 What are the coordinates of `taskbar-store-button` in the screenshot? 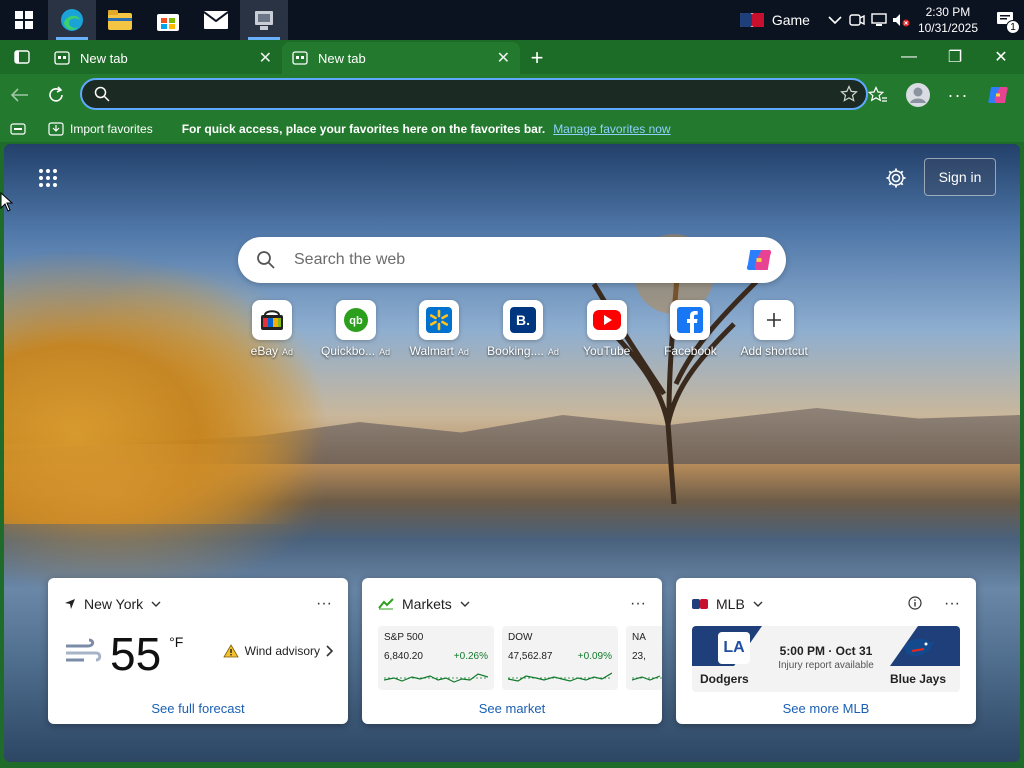 It's located at (168, 20).